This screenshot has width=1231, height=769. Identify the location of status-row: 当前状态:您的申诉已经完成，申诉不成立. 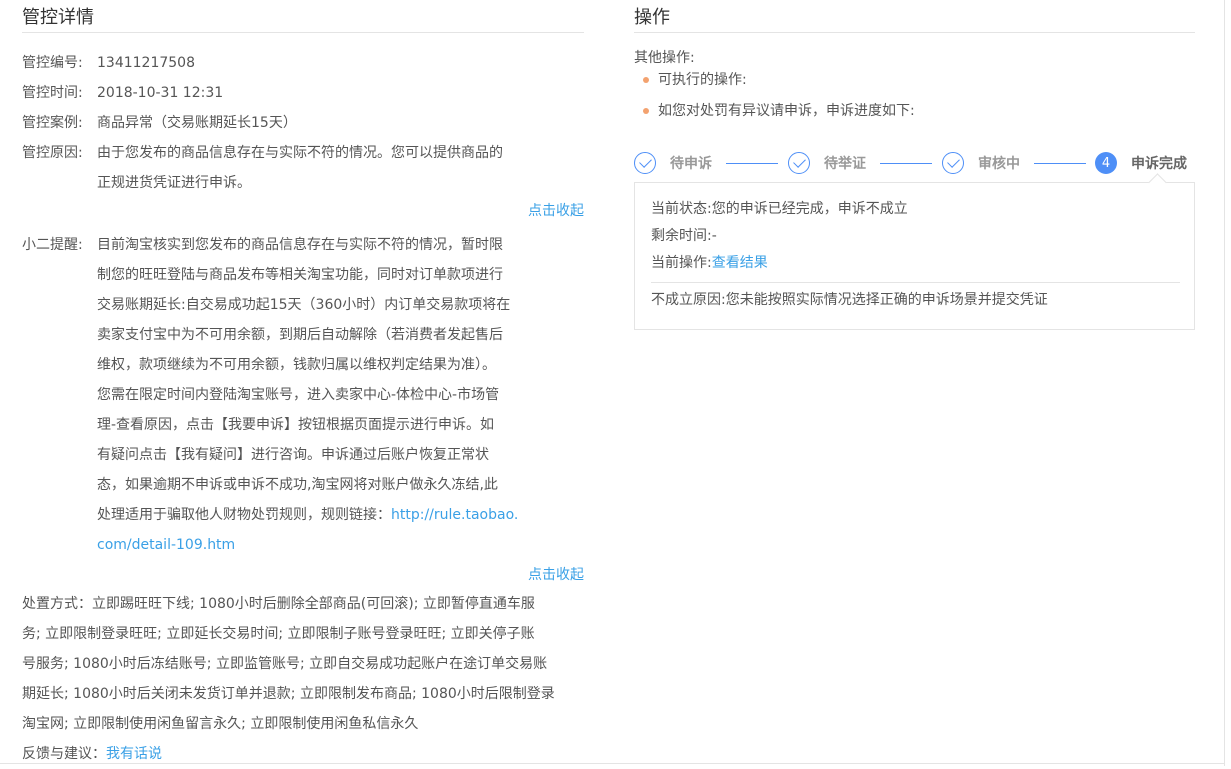
(914, 203).